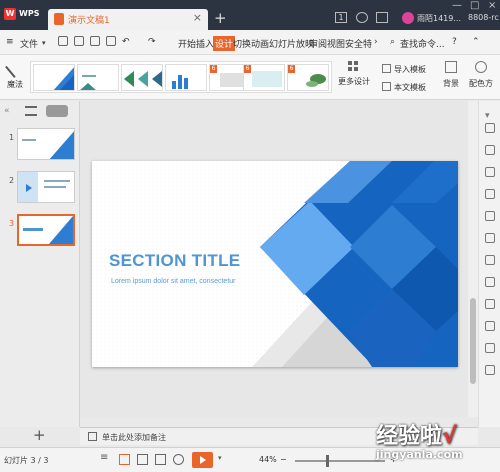  I want to click on menu-transition: 切换, so click(242, 43).